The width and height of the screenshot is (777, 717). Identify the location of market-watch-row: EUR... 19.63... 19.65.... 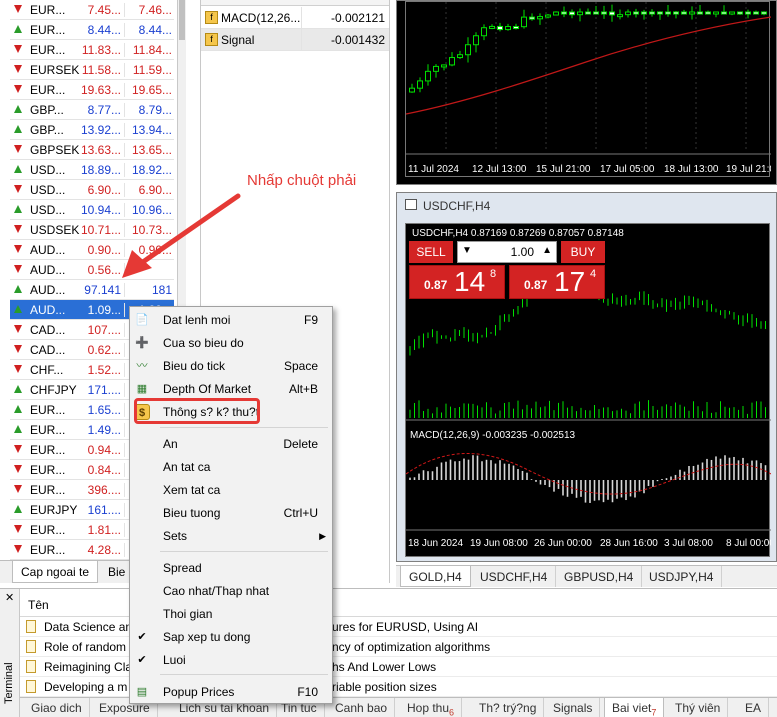
(92, 90).